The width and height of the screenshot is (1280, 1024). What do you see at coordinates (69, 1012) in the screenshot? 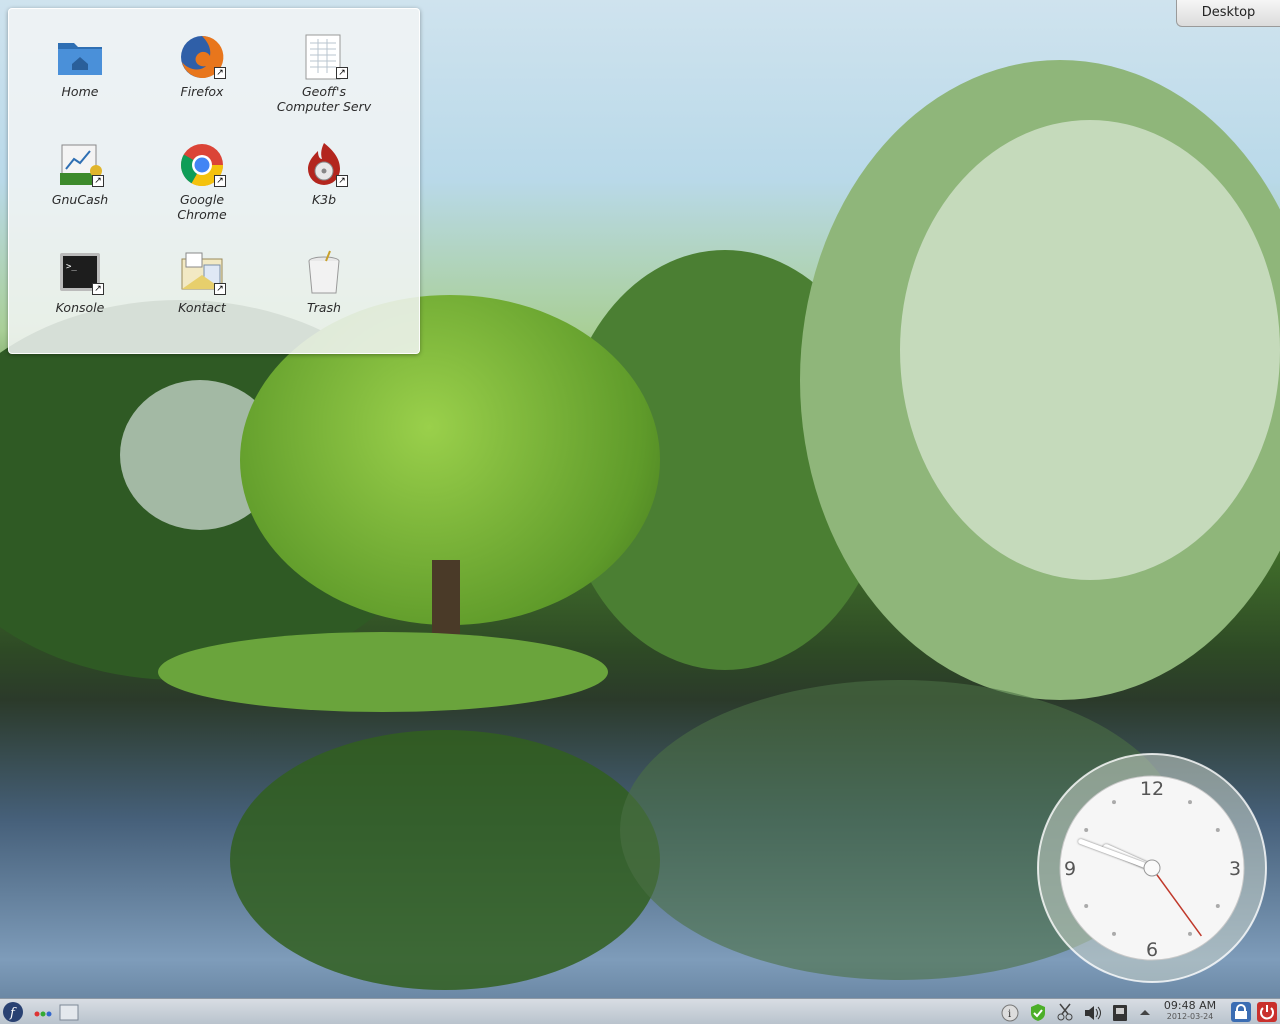
I see `pager-icon` at bounding box center [69, 1012].